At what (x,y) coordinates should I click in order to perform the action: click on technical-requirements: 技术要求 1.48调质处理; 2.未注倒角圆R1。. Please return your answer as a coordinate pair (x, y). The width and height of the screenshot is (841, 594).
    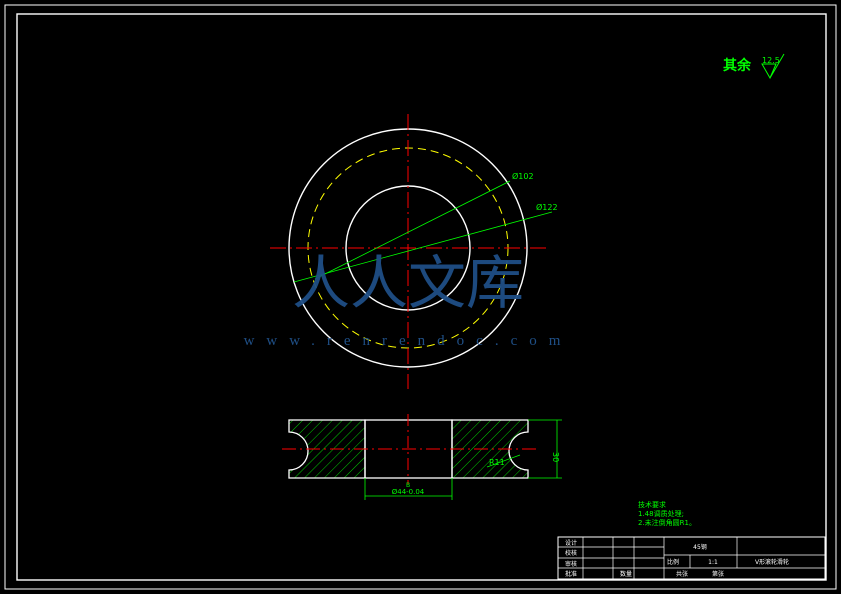
    Looking at the image, I should click on (667, 513).